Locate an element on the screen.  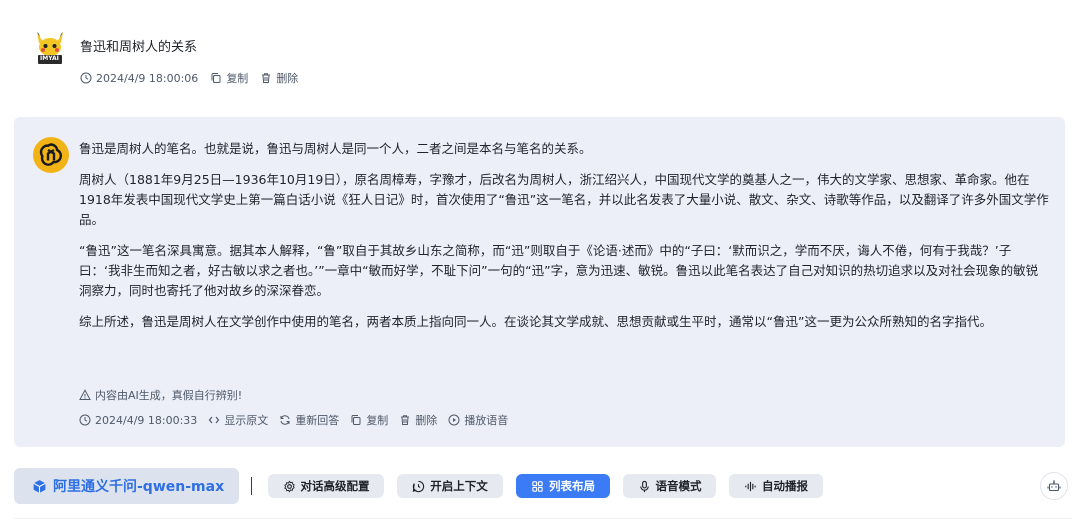
ai-timestamp-text: 2024/4/9 18:00:33 is located at coordinates (146, 420).